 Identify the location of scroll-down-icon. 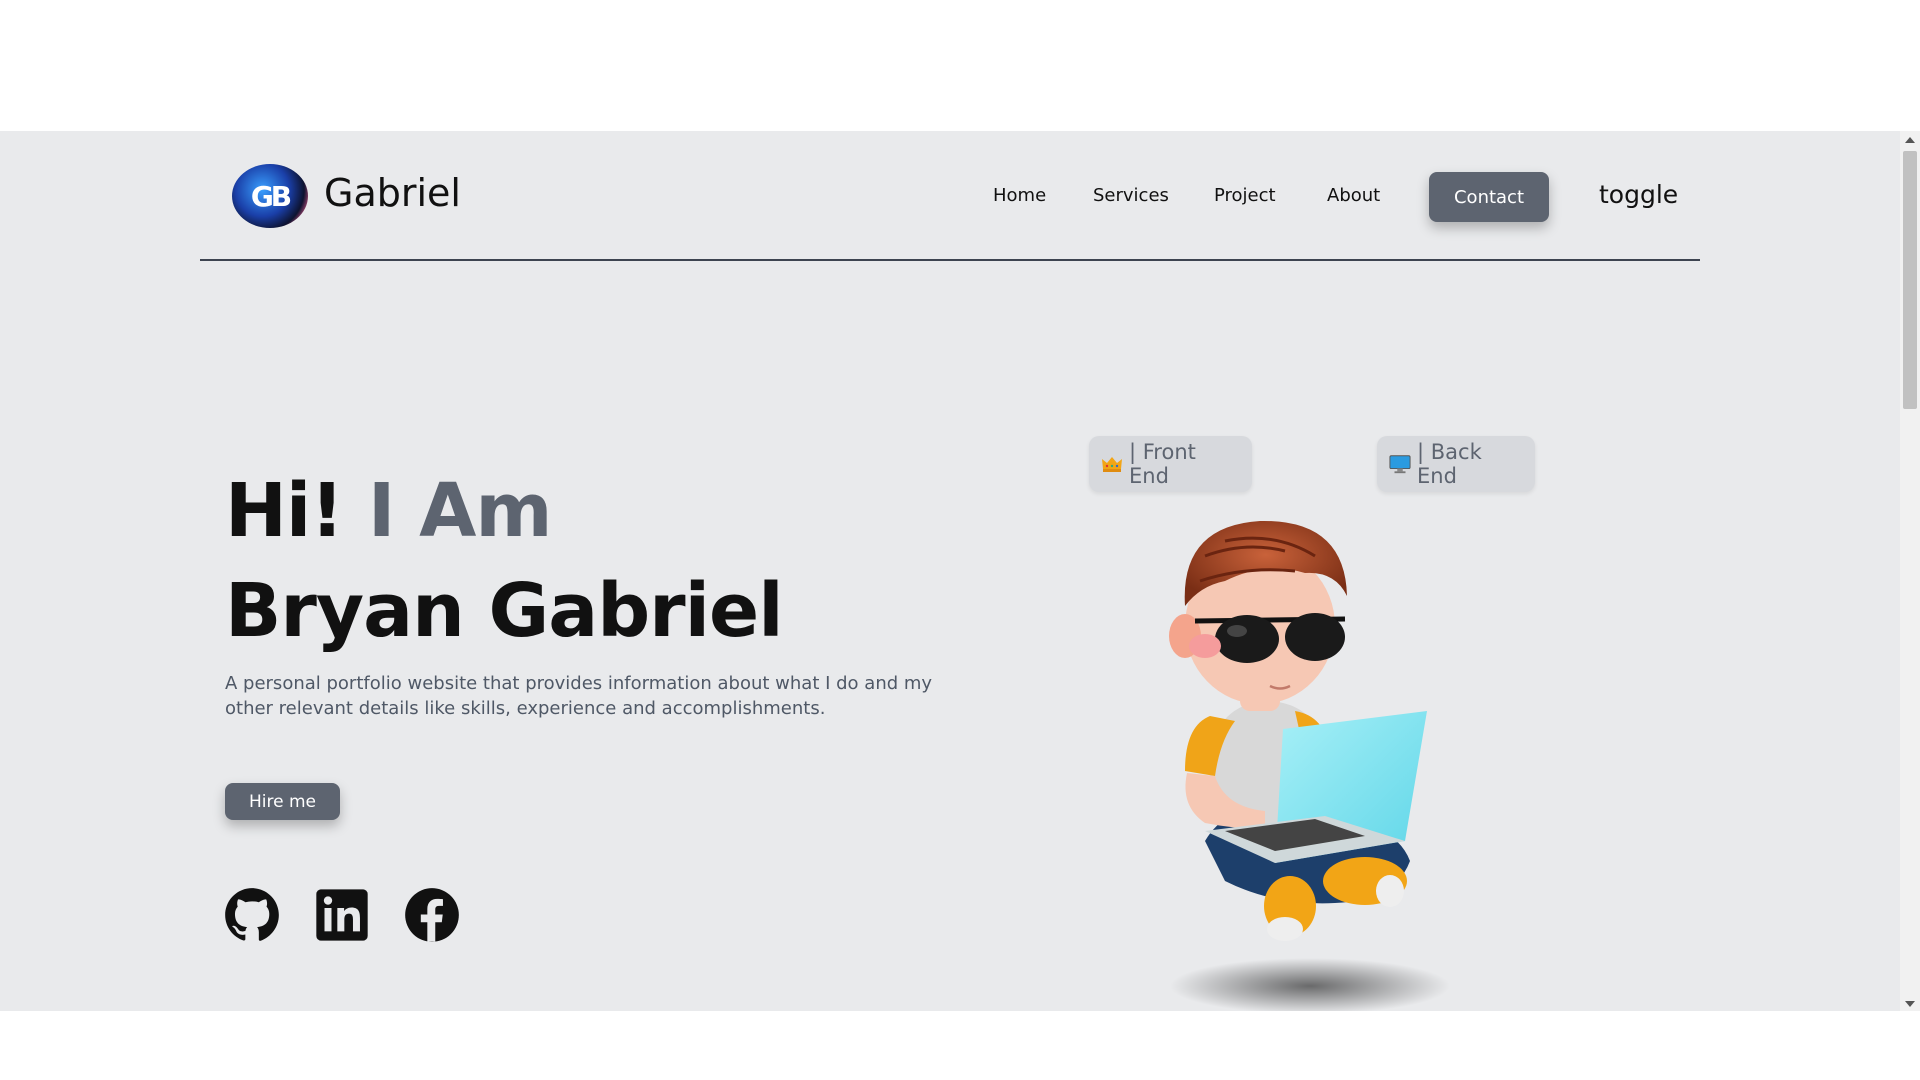
(1910, 1004).